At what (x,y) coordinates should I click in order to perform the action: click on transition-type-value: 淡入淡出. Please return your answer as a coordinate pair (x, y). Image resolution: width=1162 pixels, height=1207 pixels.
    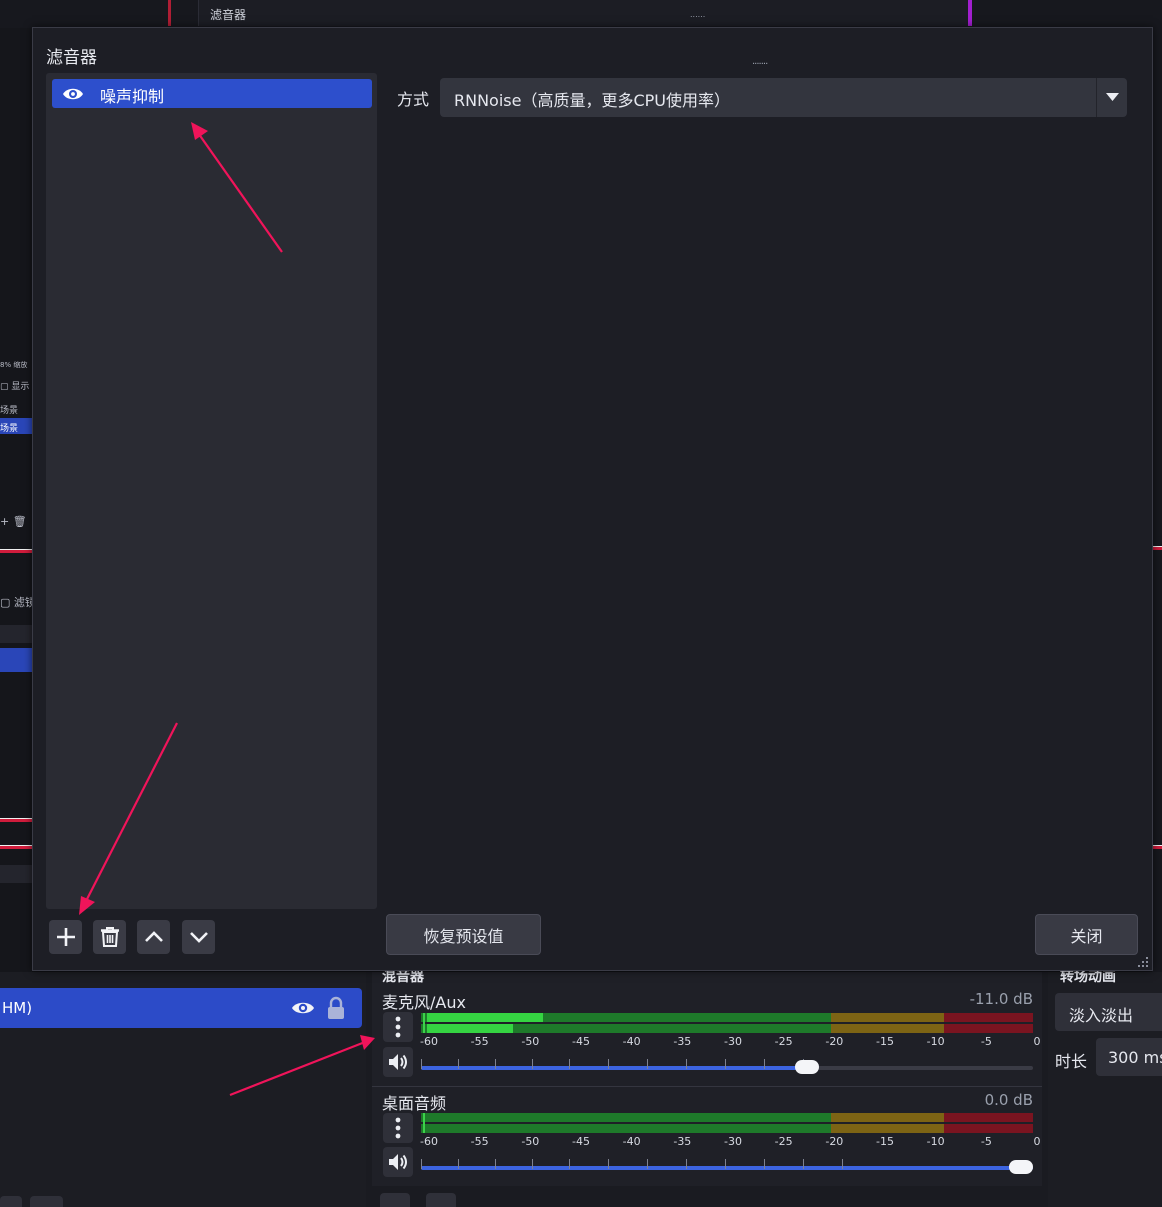
    Looking at the image, I should click on (1101, 1015).